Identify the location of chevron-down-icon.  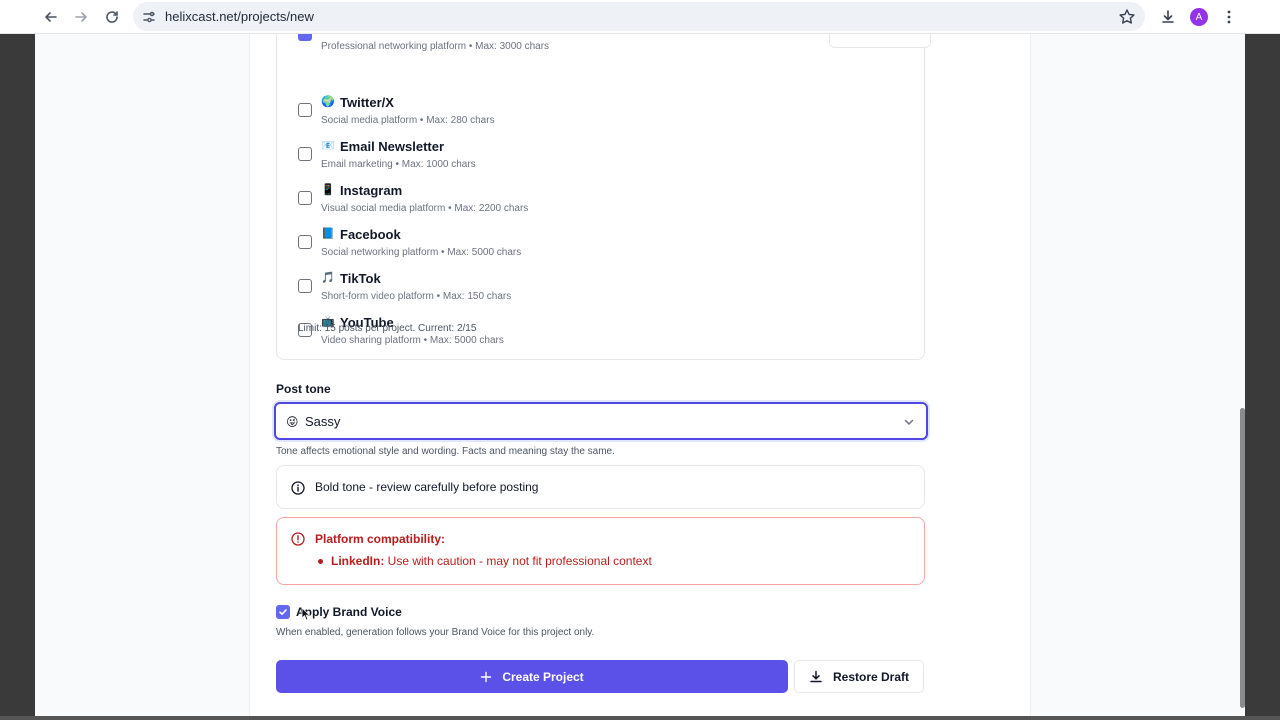
(909, 422).